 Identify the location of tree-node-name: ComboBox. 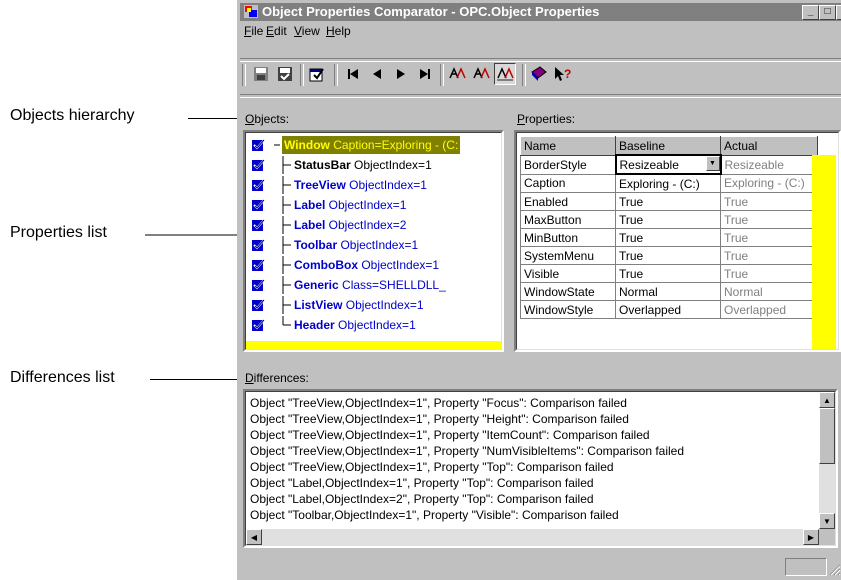
(326, 265).